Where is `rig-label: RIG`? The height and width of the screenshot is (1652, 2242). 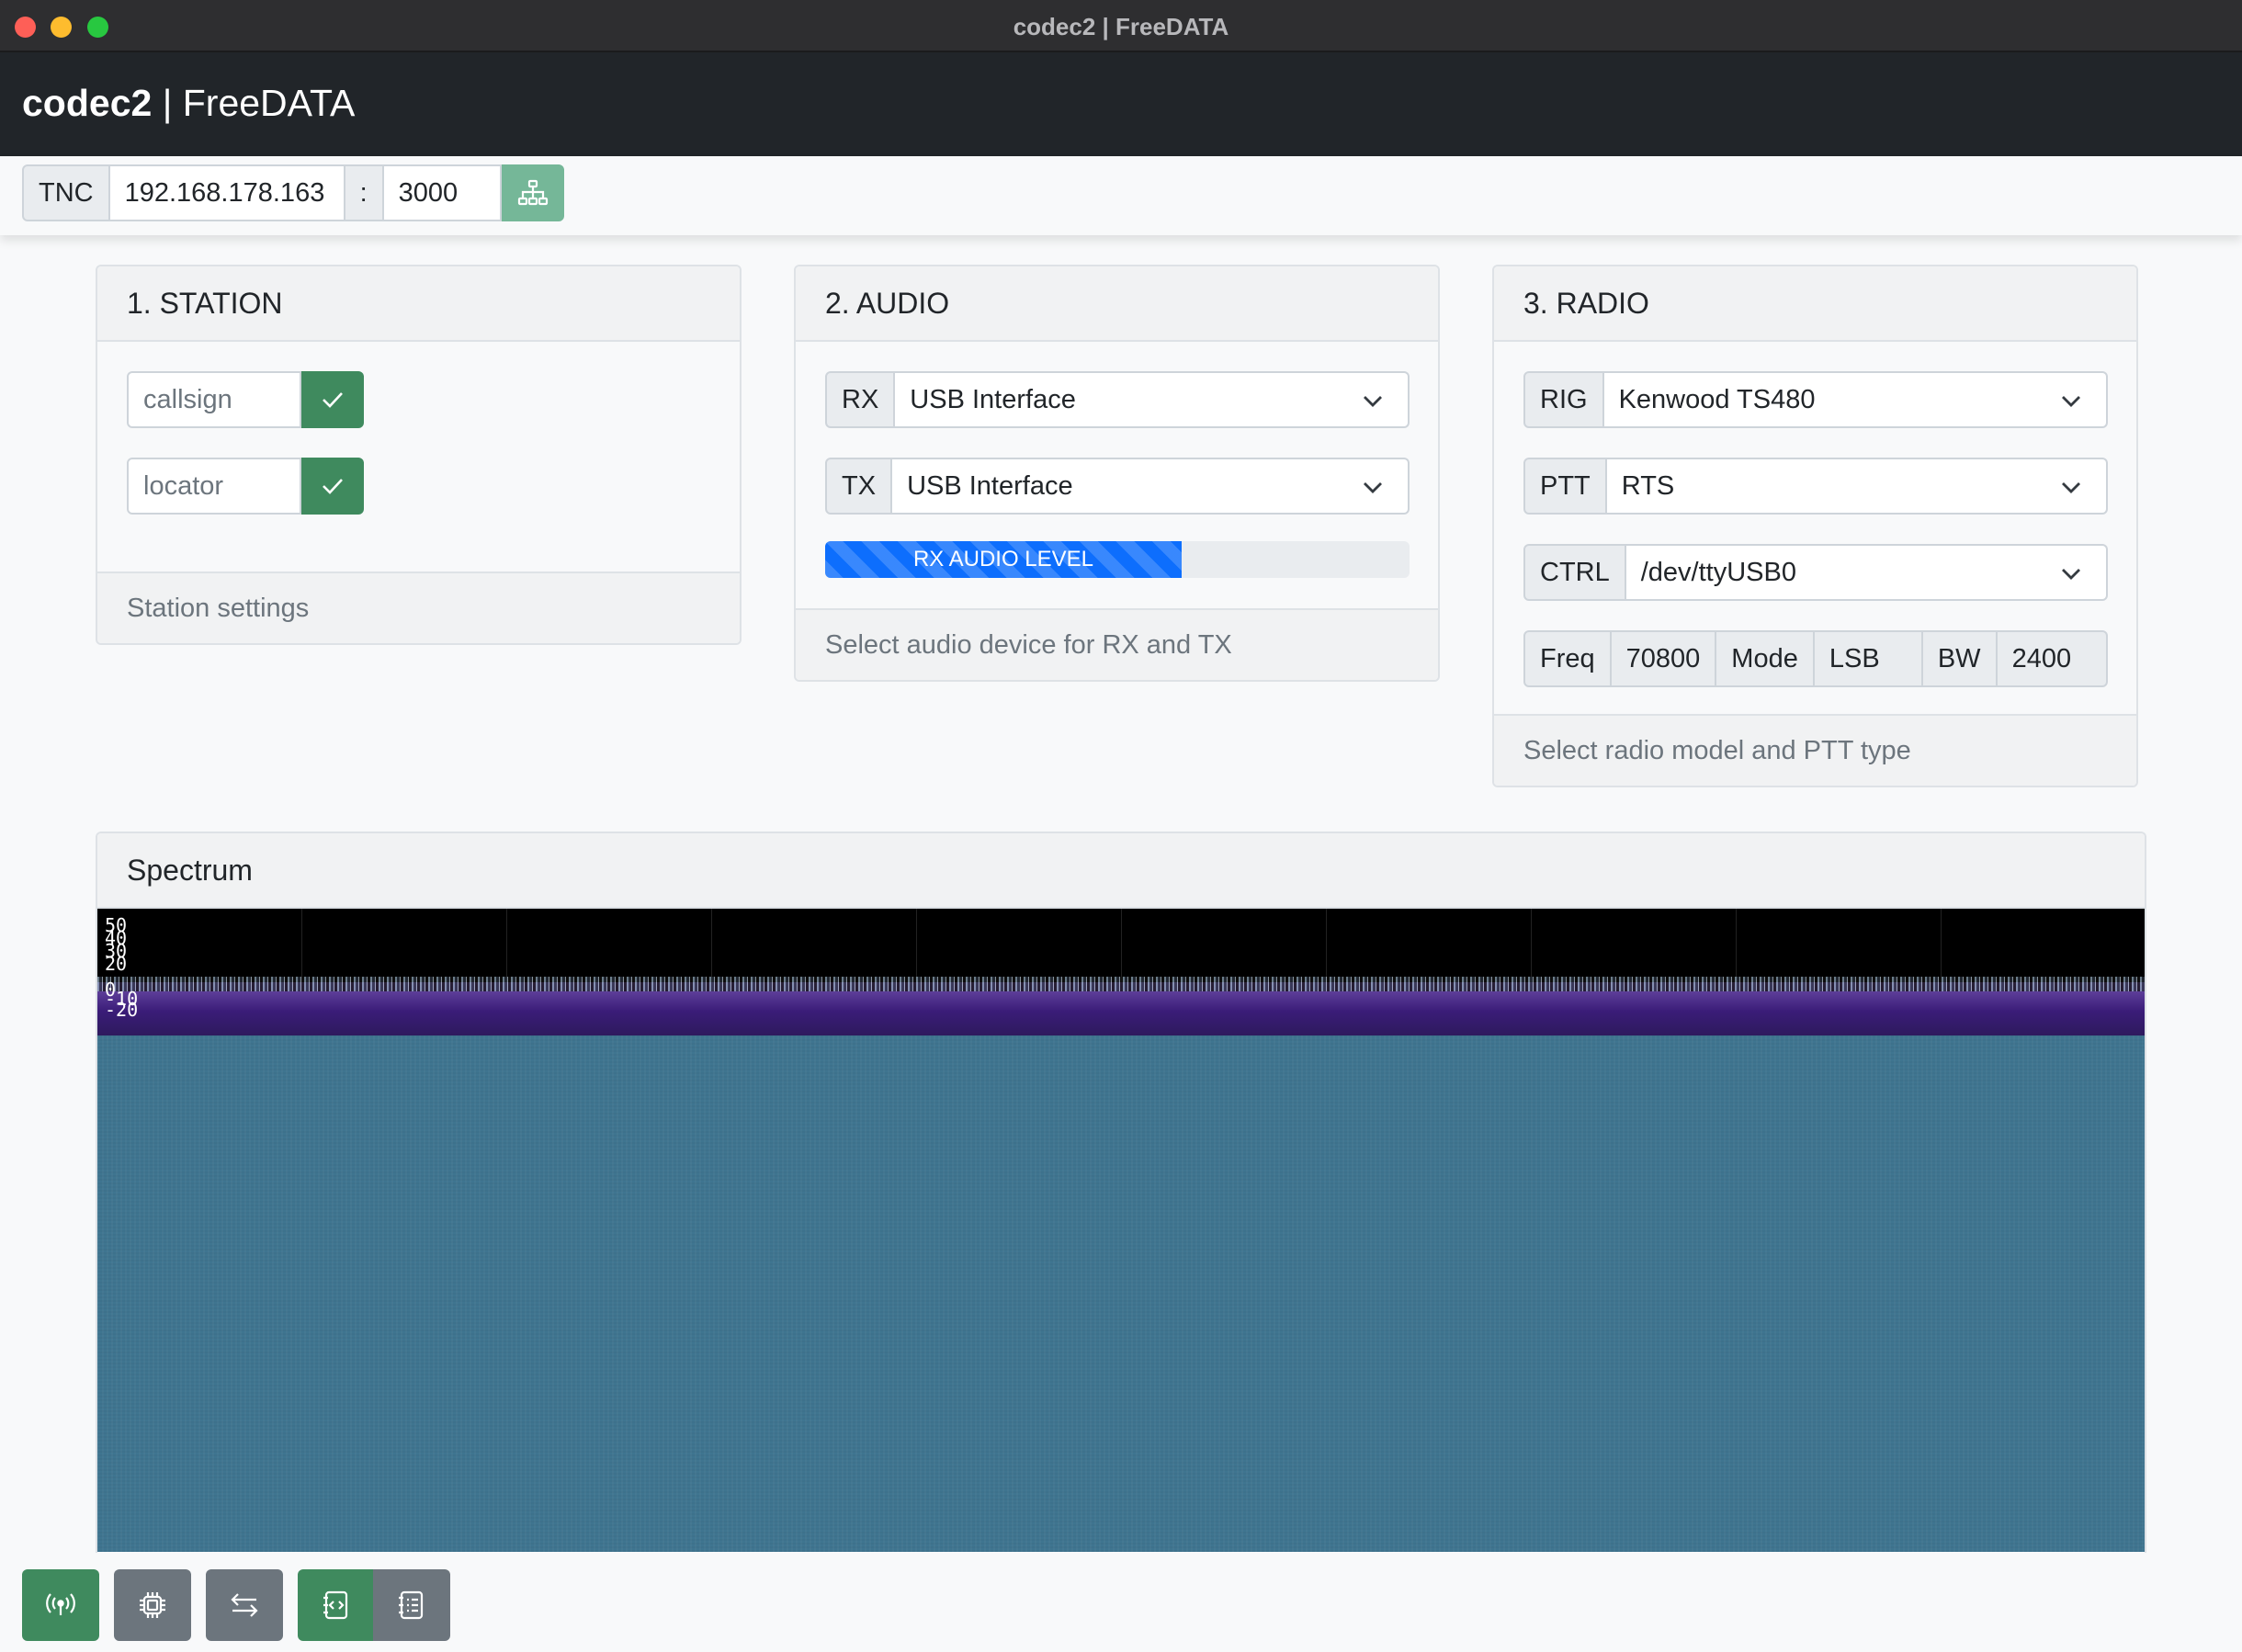 rig-label: RIG is located at coordinates (1563, 399).